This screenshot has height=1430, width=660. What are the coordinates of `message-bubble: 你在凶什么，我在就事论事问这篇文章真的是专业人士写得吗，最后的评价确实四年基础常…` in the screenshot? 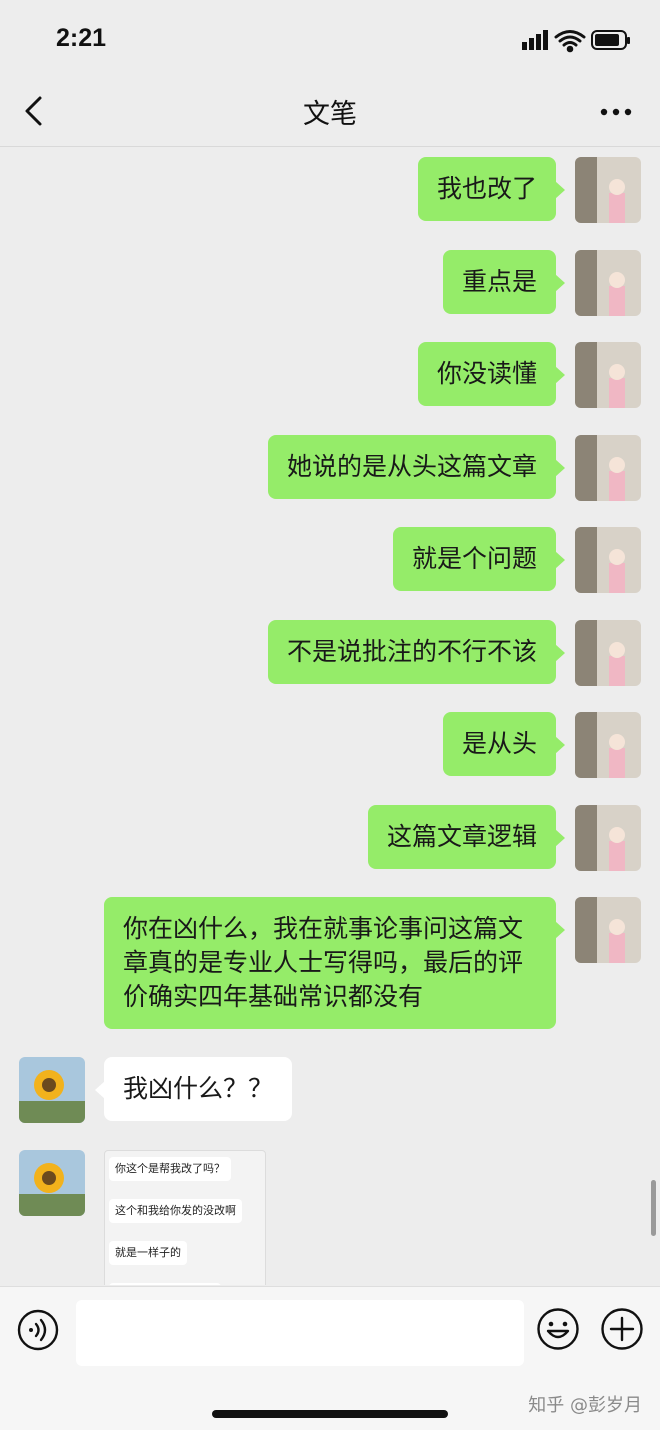 It's located at (334, 963).